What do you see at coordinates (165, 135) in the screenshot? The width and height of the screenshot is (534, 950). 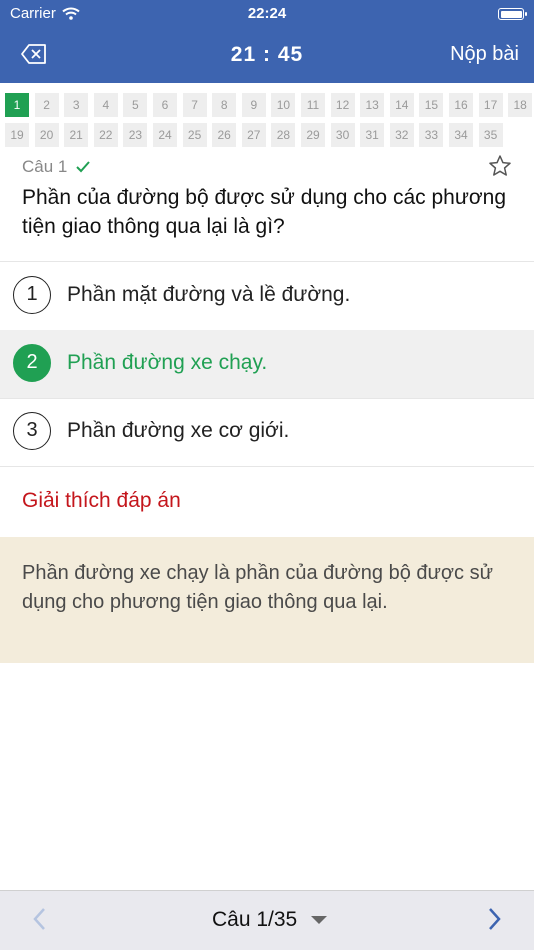 I see `question-number-box: 24` at bounding box center [165, 135].